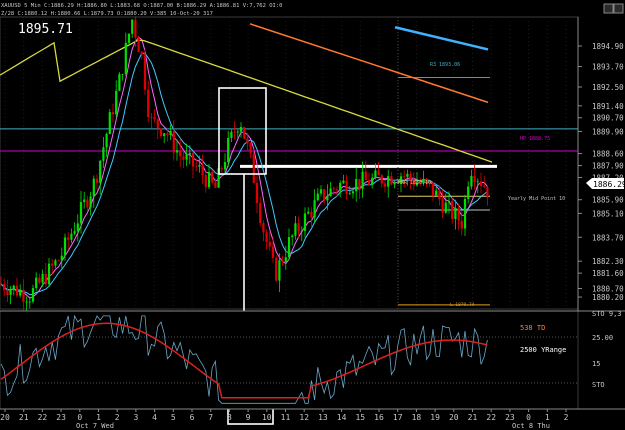 The width and height of the screenshot is (625, 430). Describe the element at coordinates (510, 417) in the screenshot. I see `time-label-27: 23` at that location.